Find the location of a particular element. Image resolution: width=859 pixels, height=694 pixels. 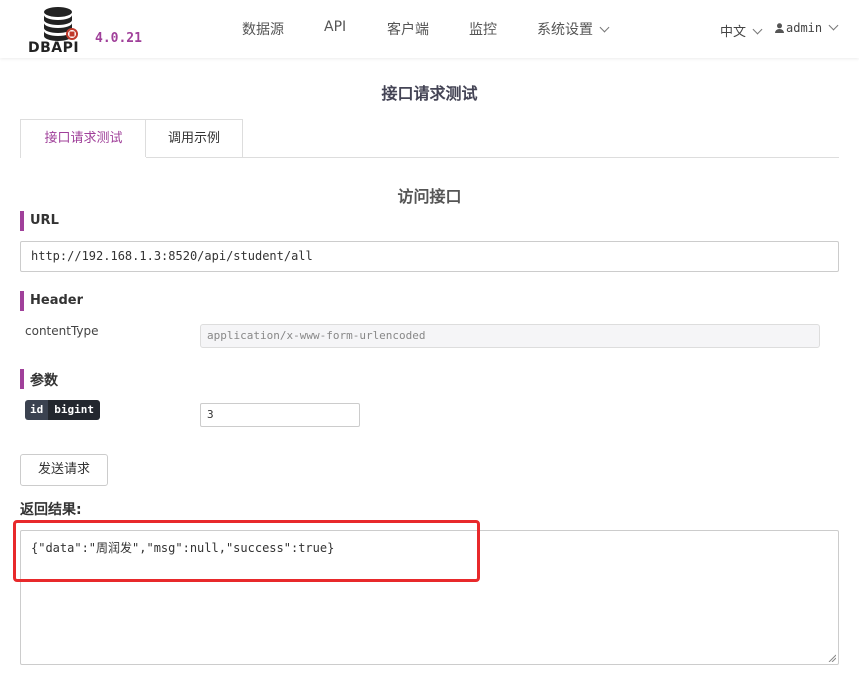

param-value-input: 3 is located at coordinates (280, 415).